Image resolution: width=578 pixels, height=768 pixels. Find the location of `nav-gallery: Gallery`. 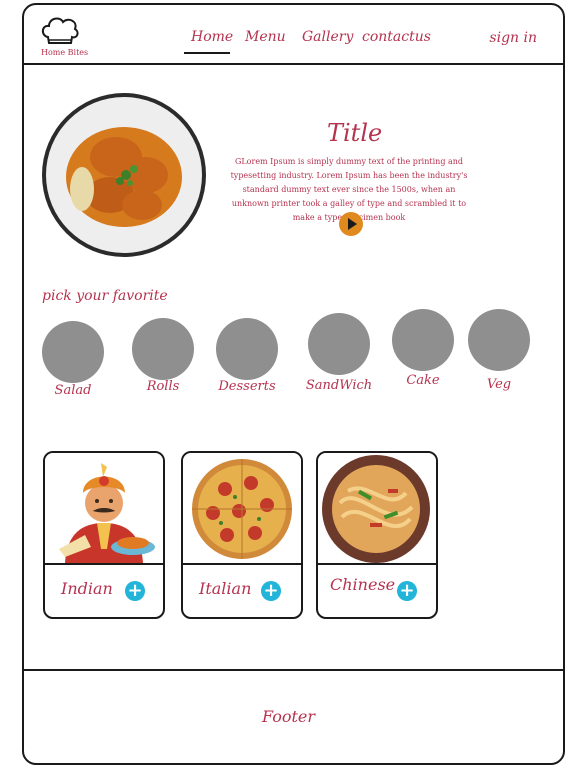

nav-gallery: Gallery is located at coordinates (327, 37).